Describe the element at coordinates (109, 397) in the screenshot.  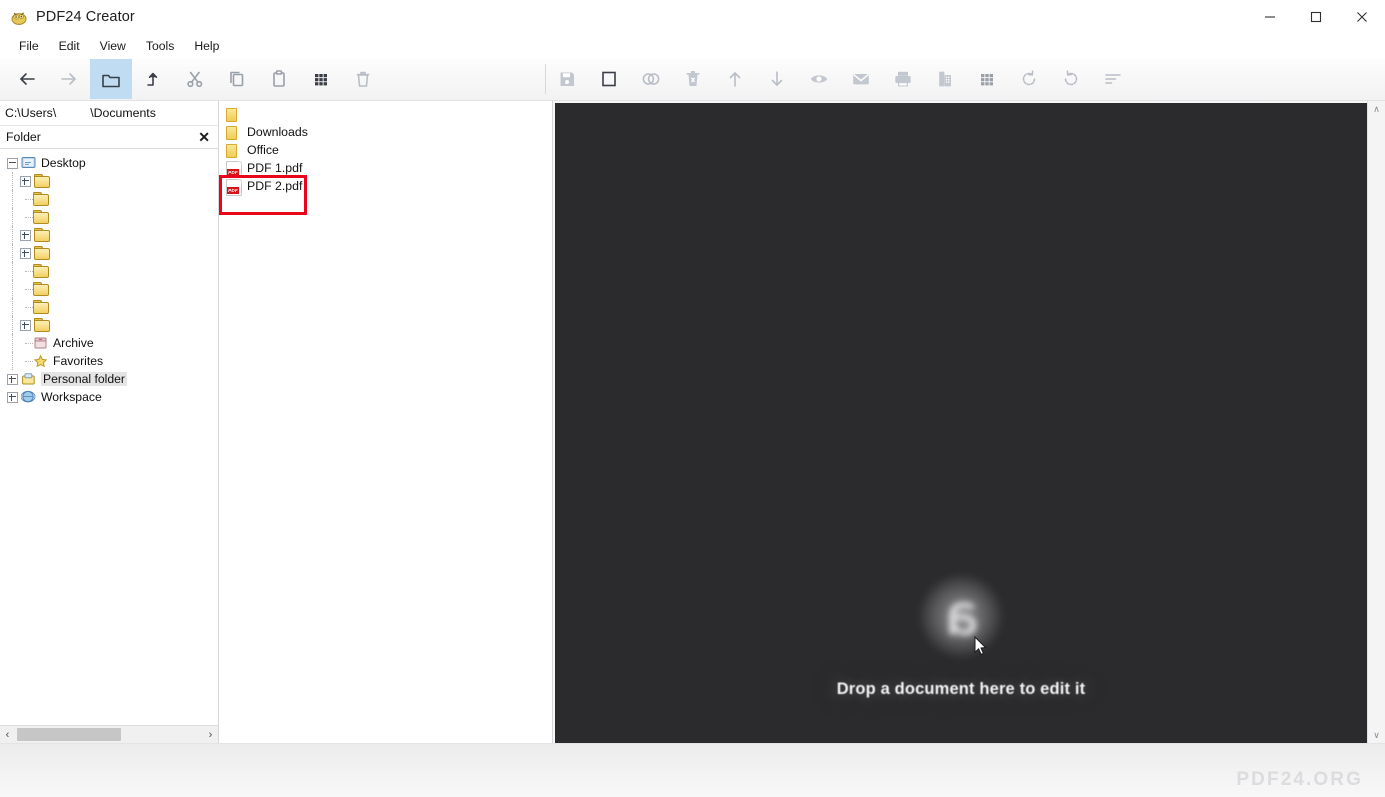
I see `tree-item-workspace: Workspace` at that location.